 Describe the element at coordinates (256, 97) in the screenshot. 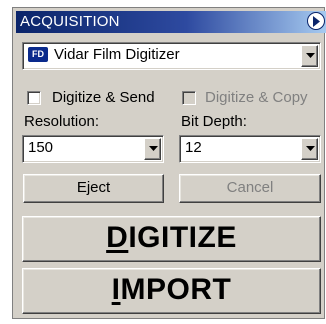

I see `digitize-copy-label: Digitize & Copy` at that location.